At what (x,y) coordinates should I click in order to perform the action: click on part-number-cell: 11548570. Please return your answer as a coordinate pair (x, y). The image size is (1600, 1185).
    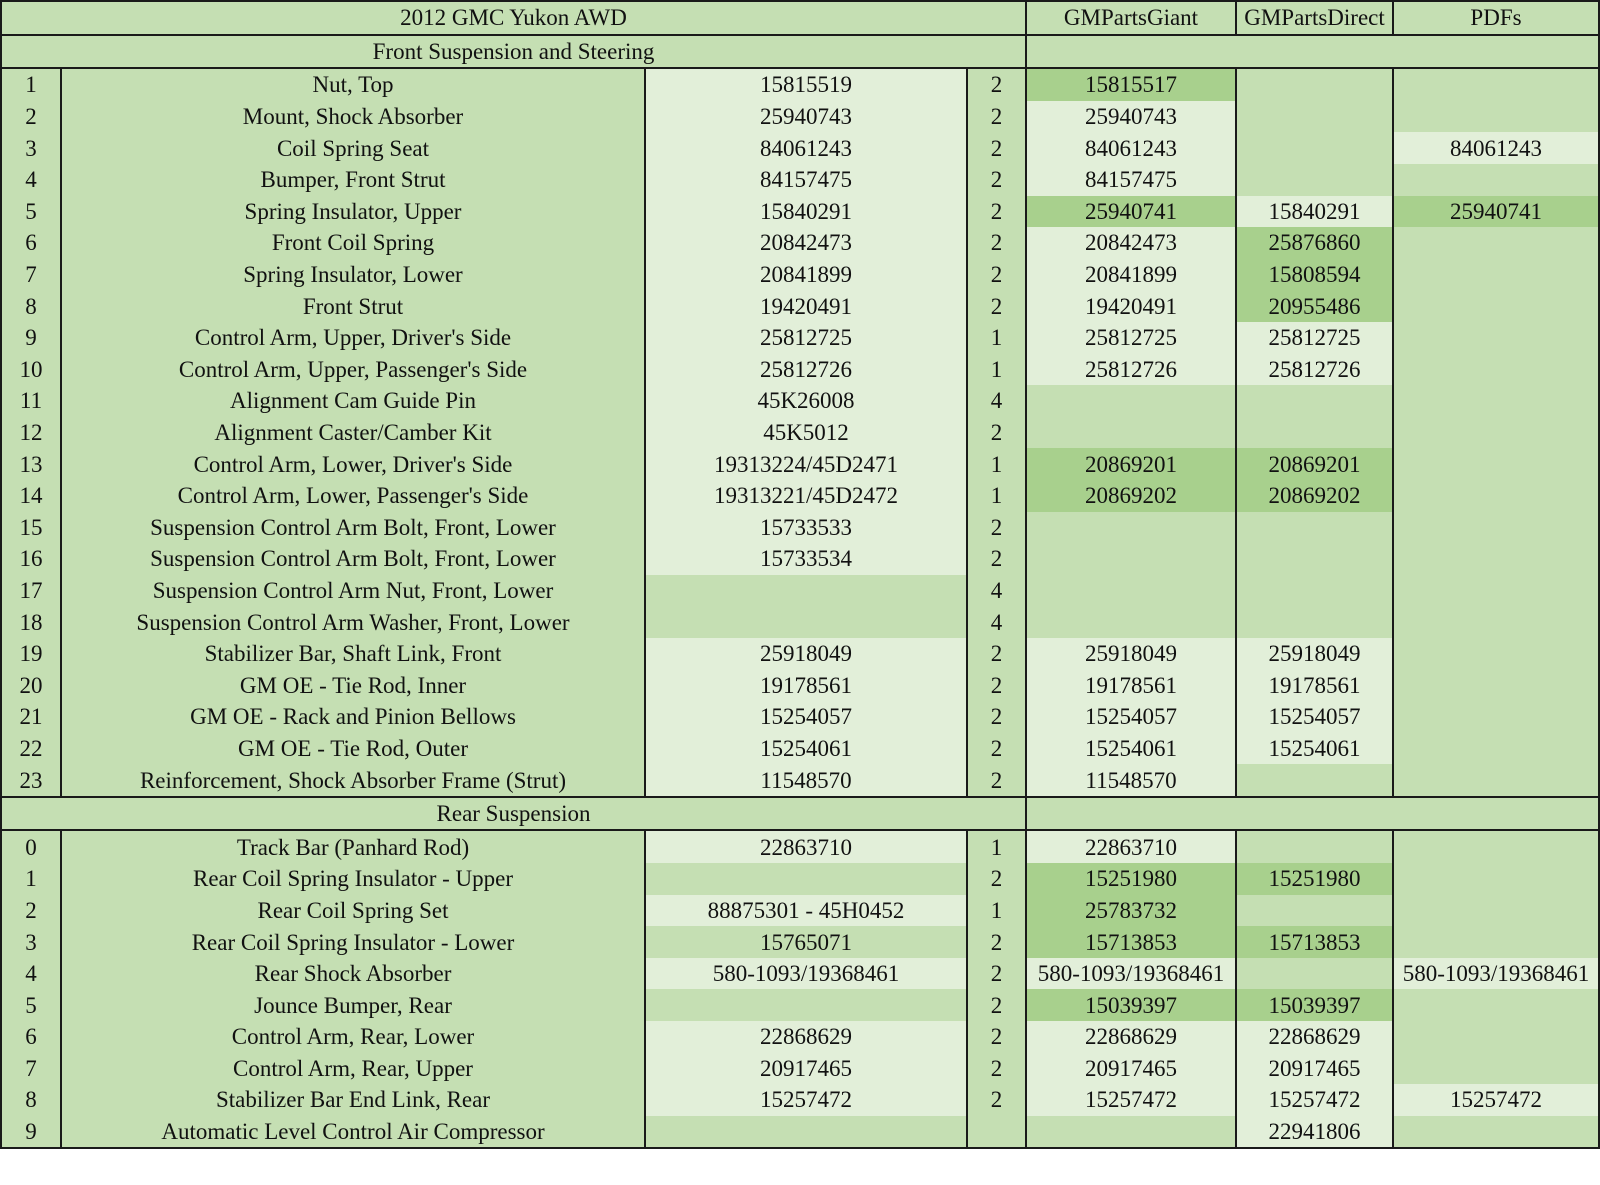
    Looking at the image, I should click on (806, 781).